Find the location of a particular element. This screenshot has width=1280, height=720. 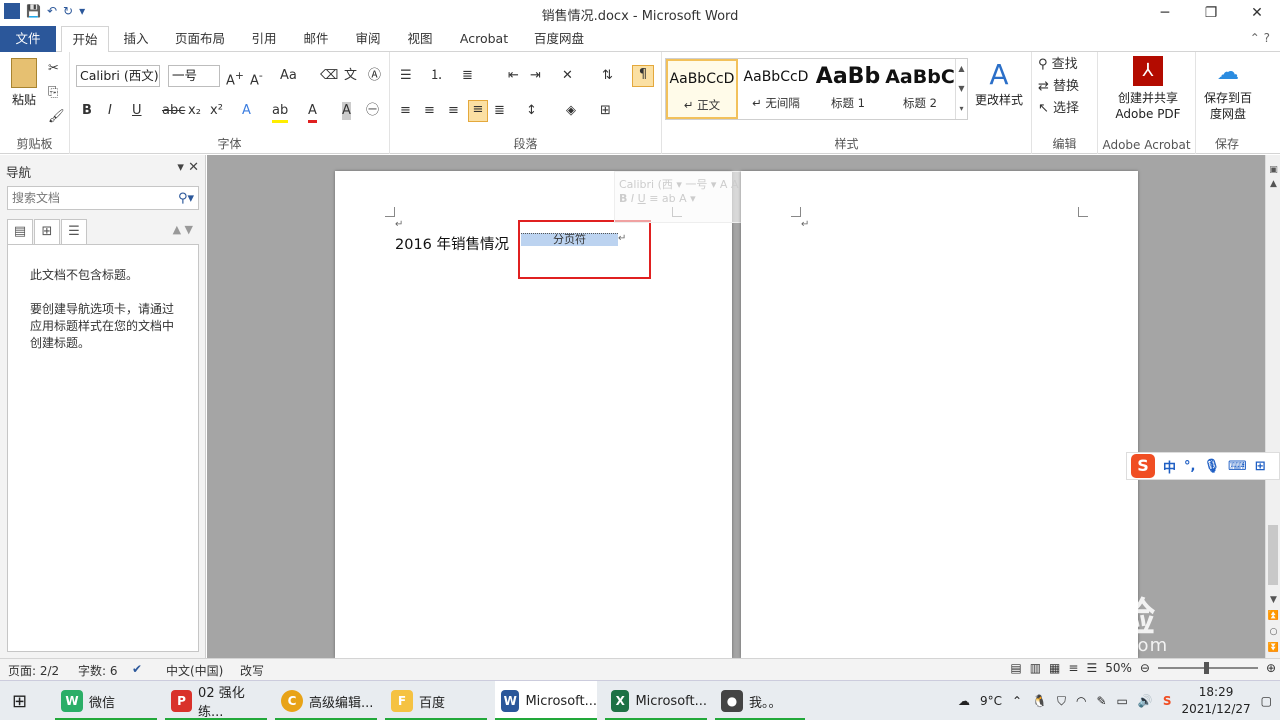

tab-headings: ▤ is located at coordinates (20, 232).